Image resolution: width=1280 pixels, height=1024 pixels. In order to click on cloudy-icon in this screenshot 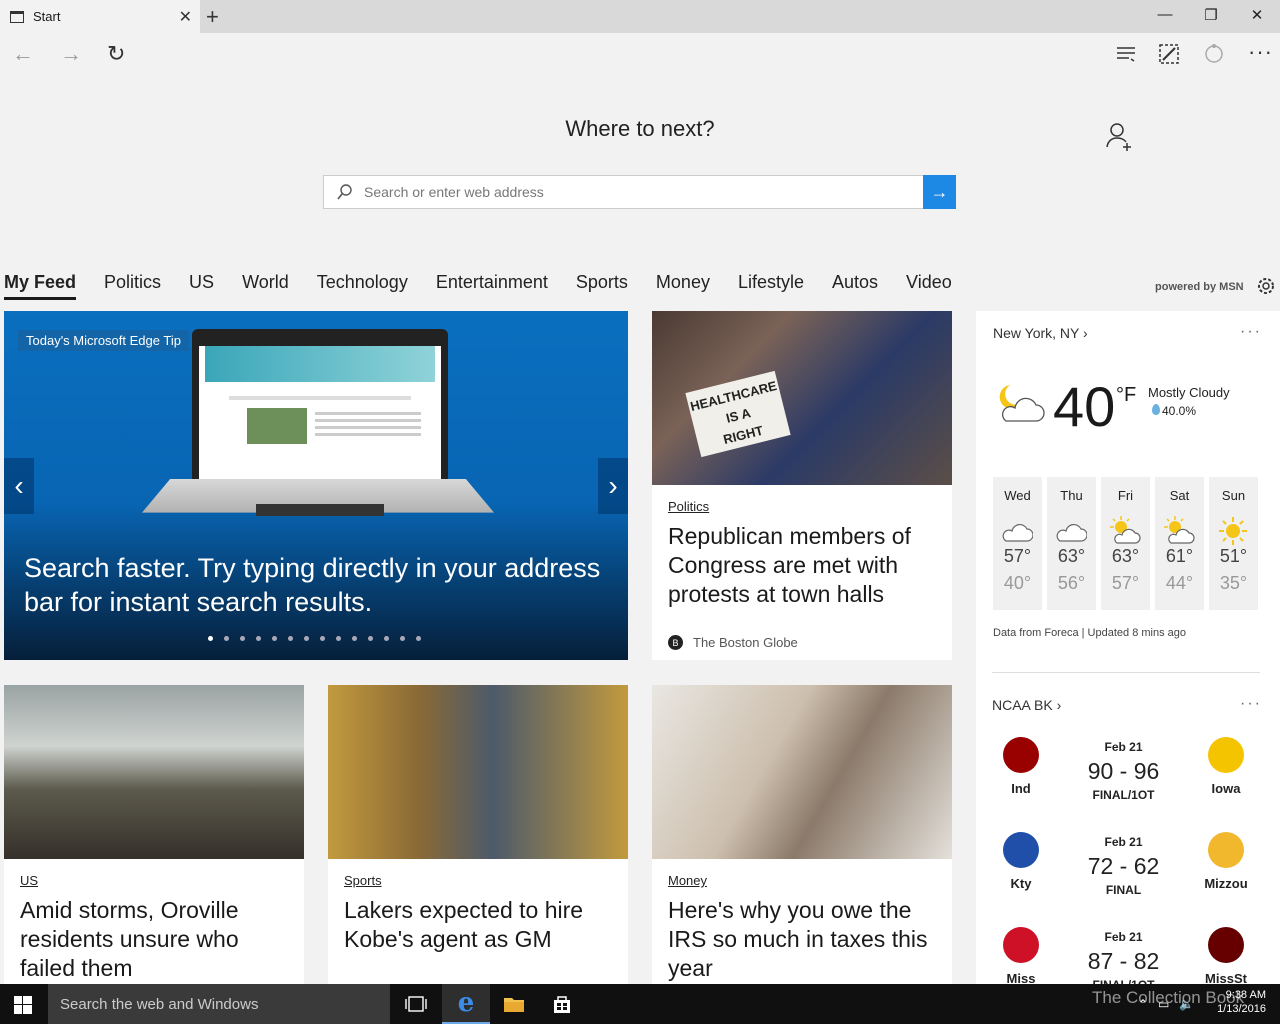, I will do `click(1017, 533)`.